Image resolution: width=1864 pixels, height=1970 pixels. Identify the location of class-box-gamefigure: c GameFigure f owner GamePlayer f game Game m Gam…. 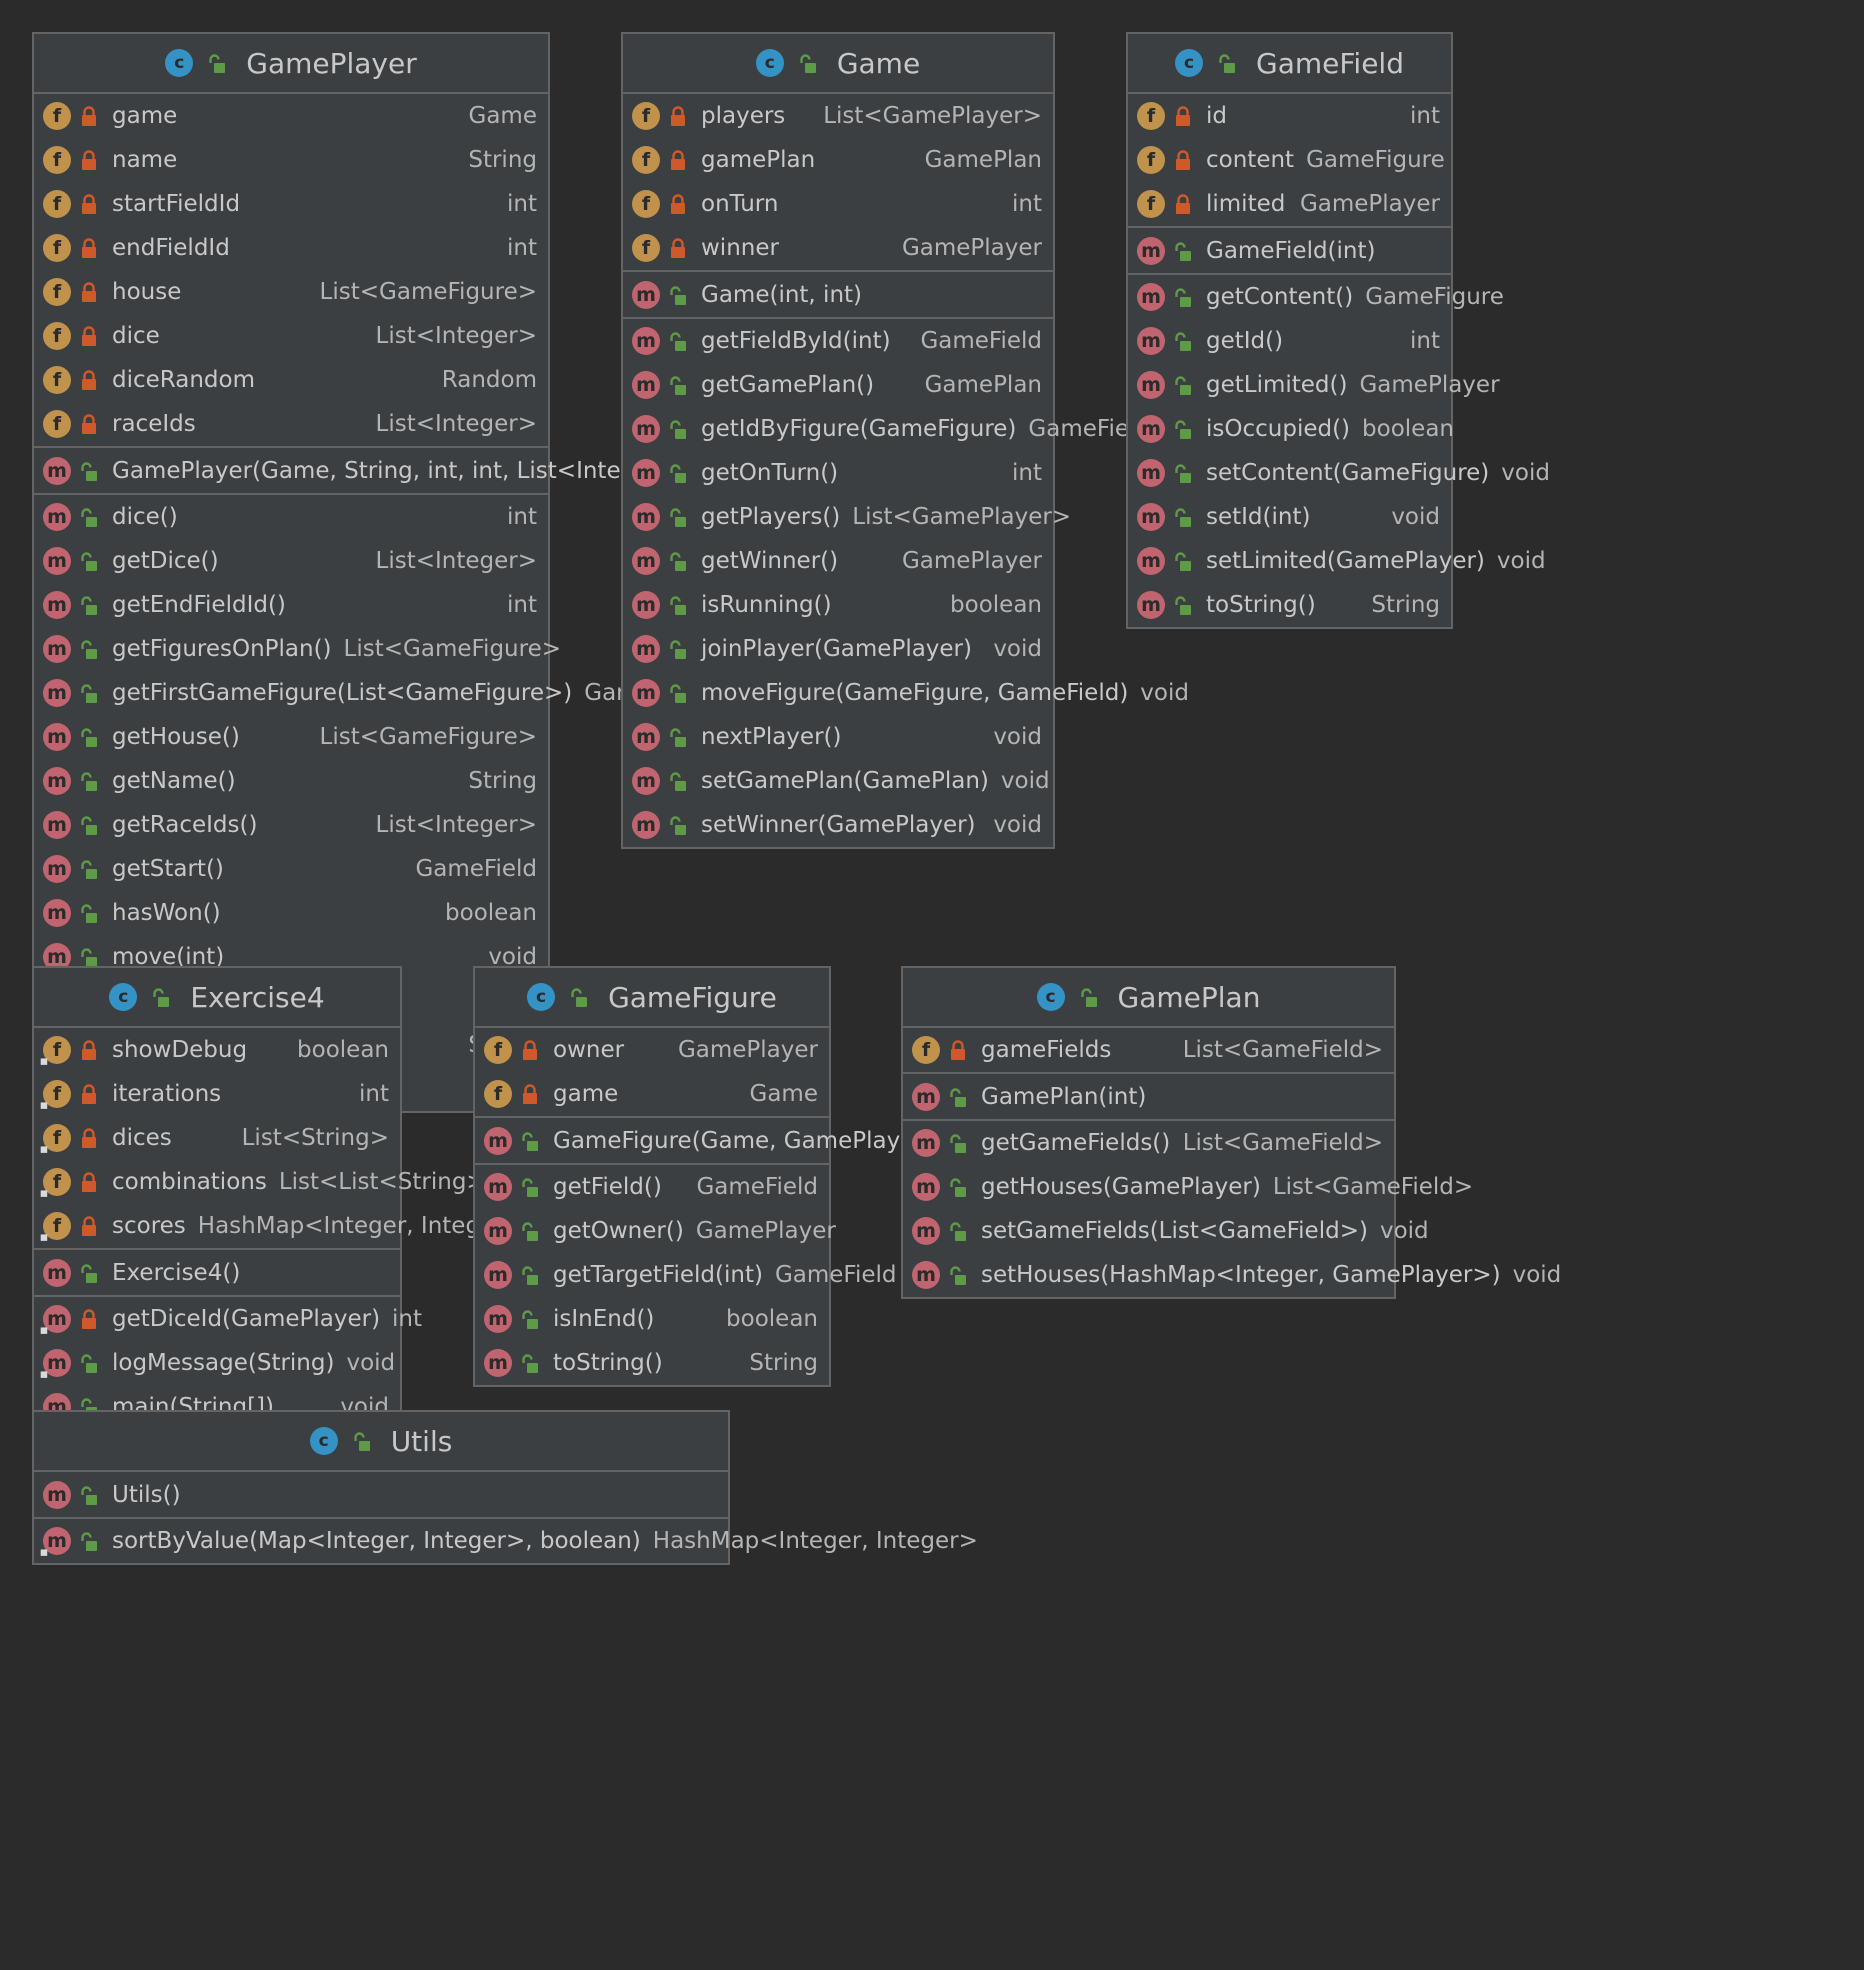
(703, 1176).